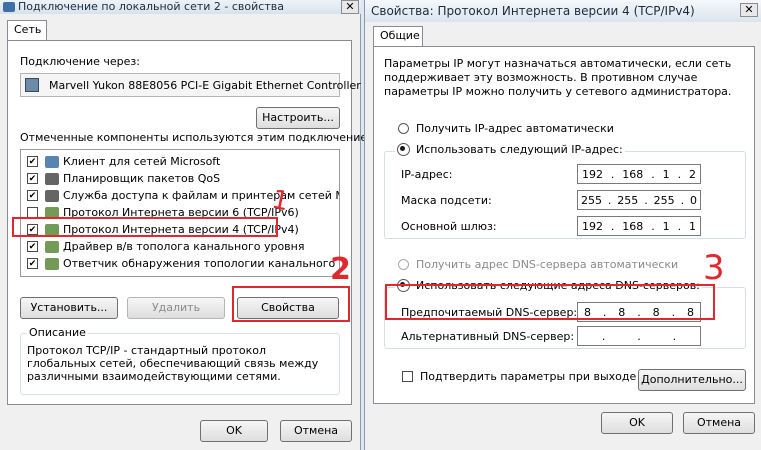 The height and width of the screenshot is (450, 761). What do you see at coordinates (52, 179) in the screenshot?
I see `qos-icon` at bounding box center [52, 179].